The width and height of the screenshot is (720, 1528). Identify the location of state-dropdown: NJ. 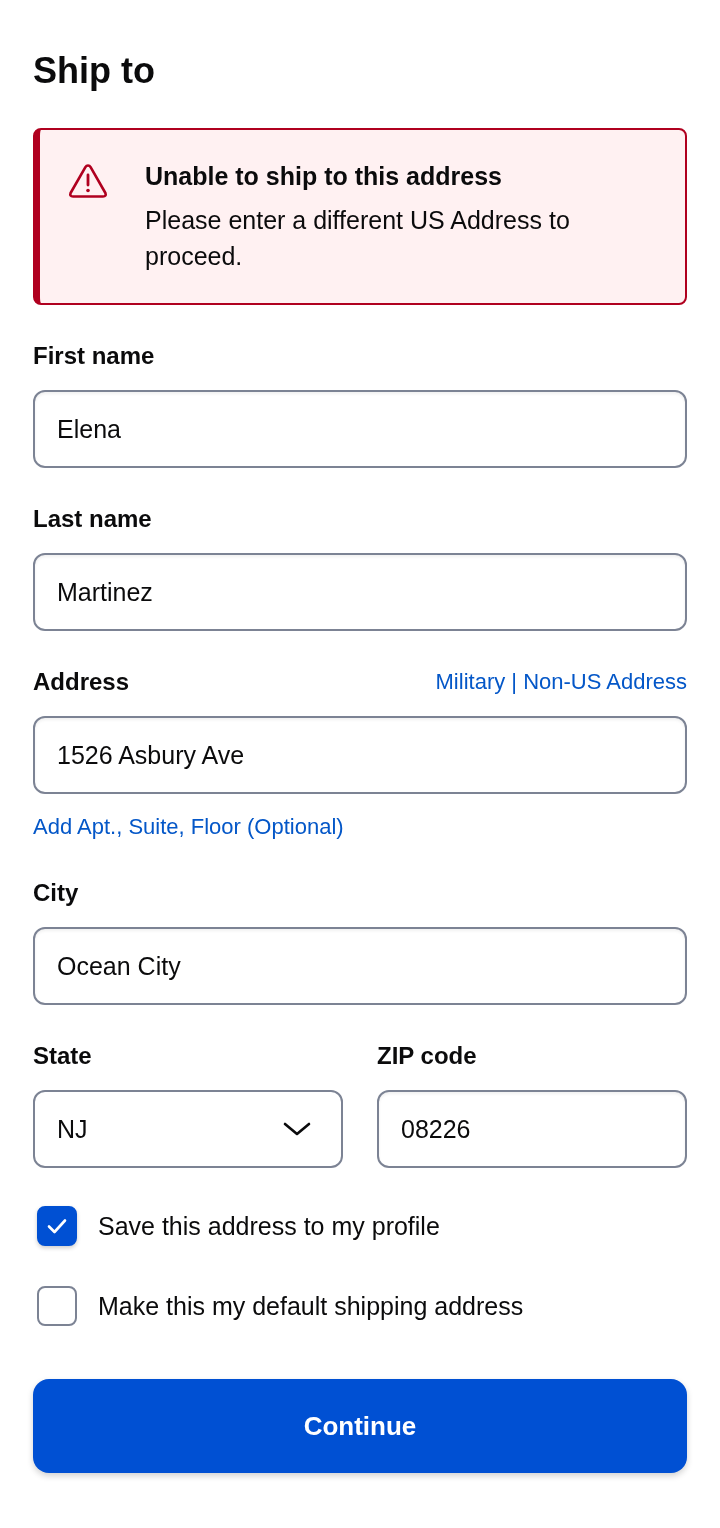
(188, 1129).